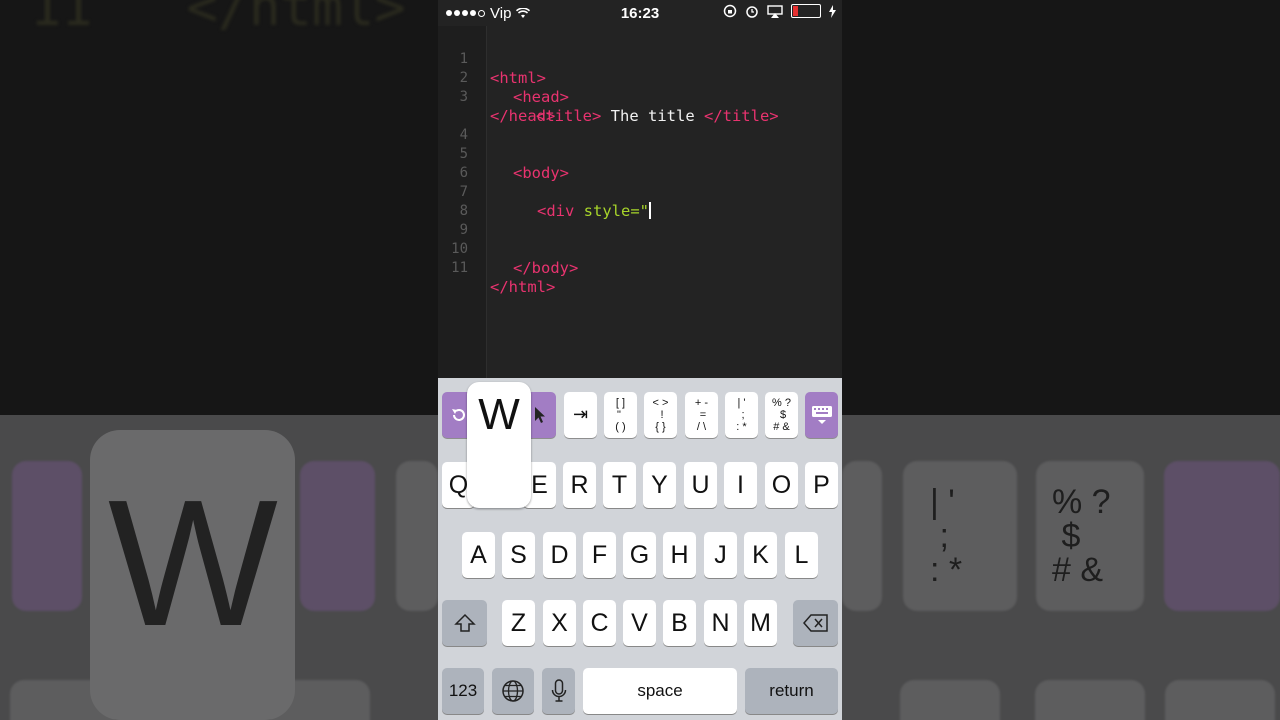 This screenshot has width=1280, height=720. I want to click on tab-key: ⇥, so click(580, 415).